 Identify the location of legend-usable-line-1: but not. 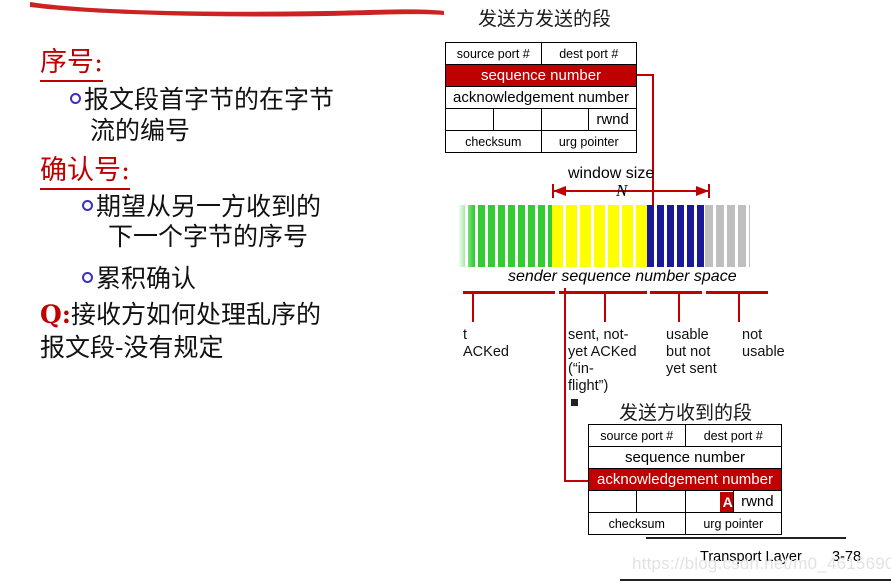
(688, 352).